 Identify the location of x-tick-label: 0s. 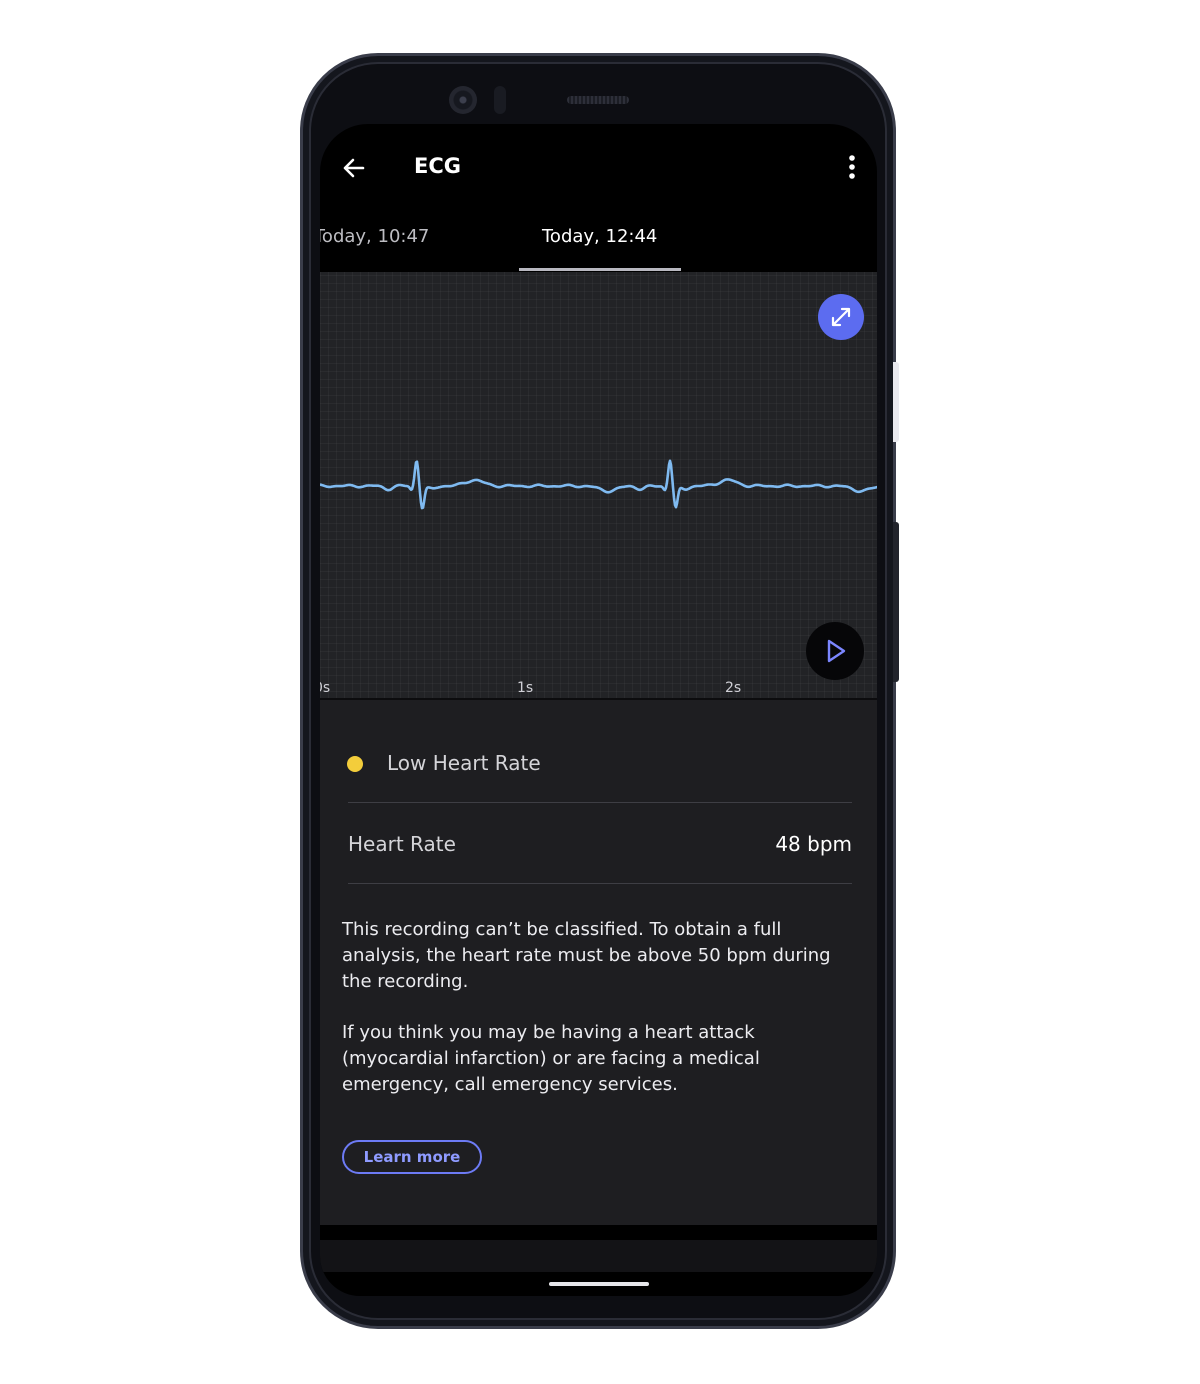
(325, 688).